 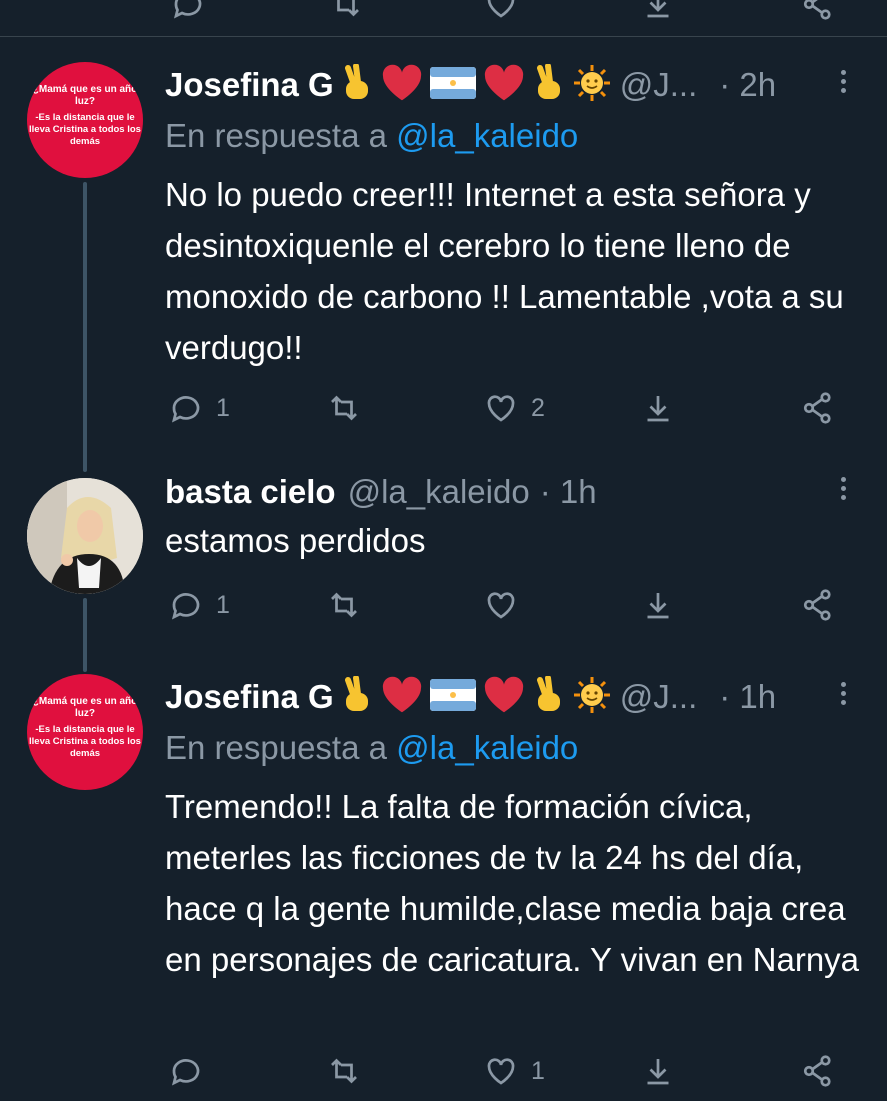 I want to click on like-button: 1, so click(x=514, y=1071).